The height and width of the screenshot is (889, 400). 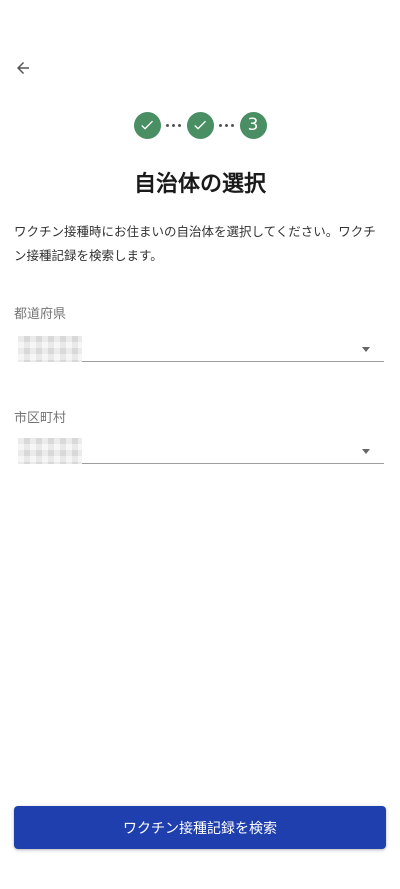 I want to click on progress-stepper: 3, so click(x=200, y=125).